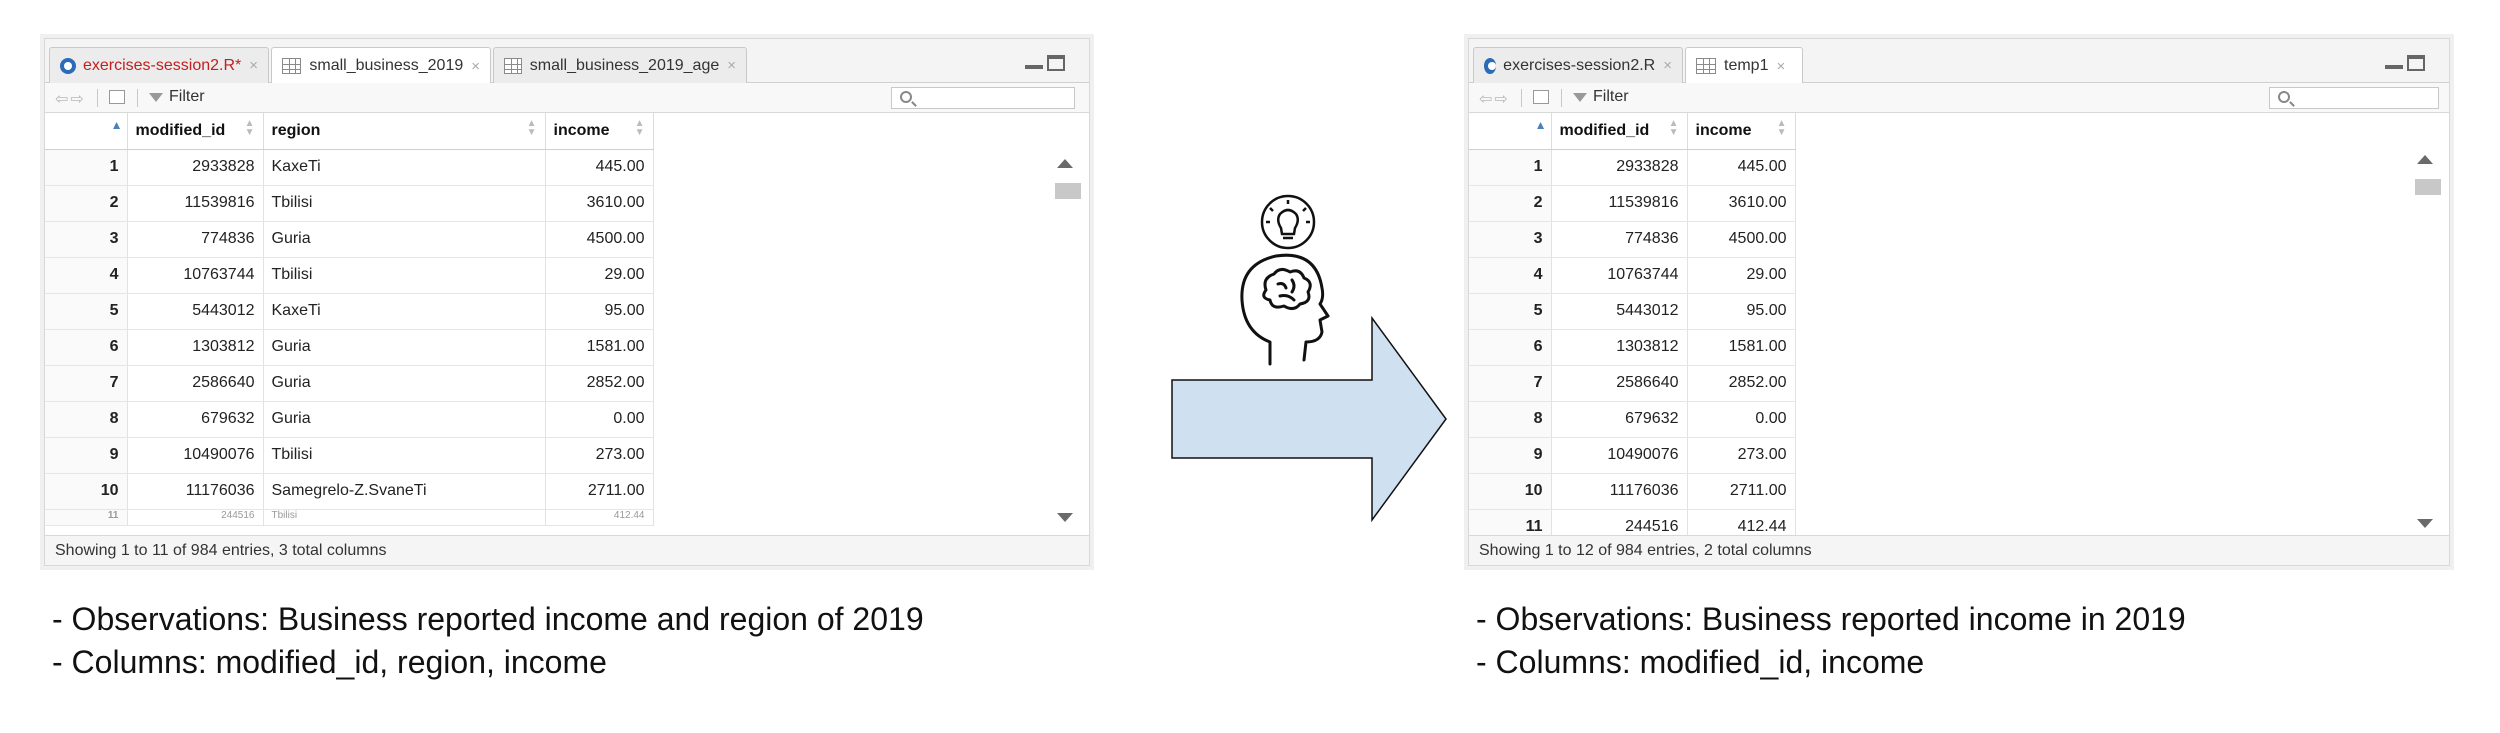  What do you see at coordinates (349, 311) in the screenshot?
I see `table-row: 5 5443012 KaxeTi 95.00` at bounding box center [349, 311].